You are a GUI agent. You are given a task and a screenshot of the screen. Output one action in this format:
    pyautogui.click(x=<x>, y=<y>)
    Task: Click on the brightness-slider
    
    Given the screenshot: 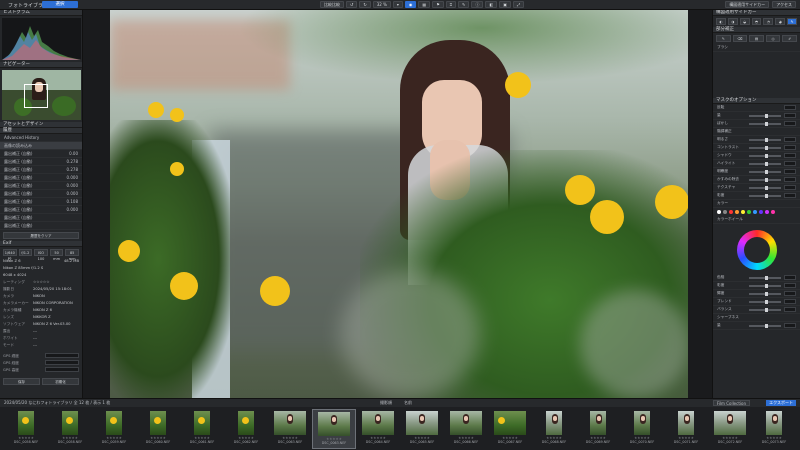 What is the action you would take?
    pyautogui.click(x=765, y=139)
    